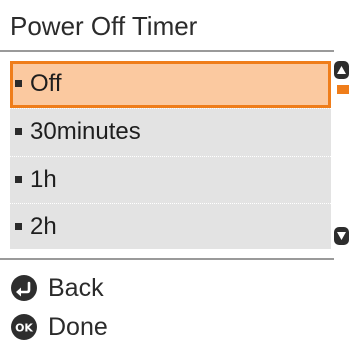  I want to click on back-button: Back, so click(110, 289).